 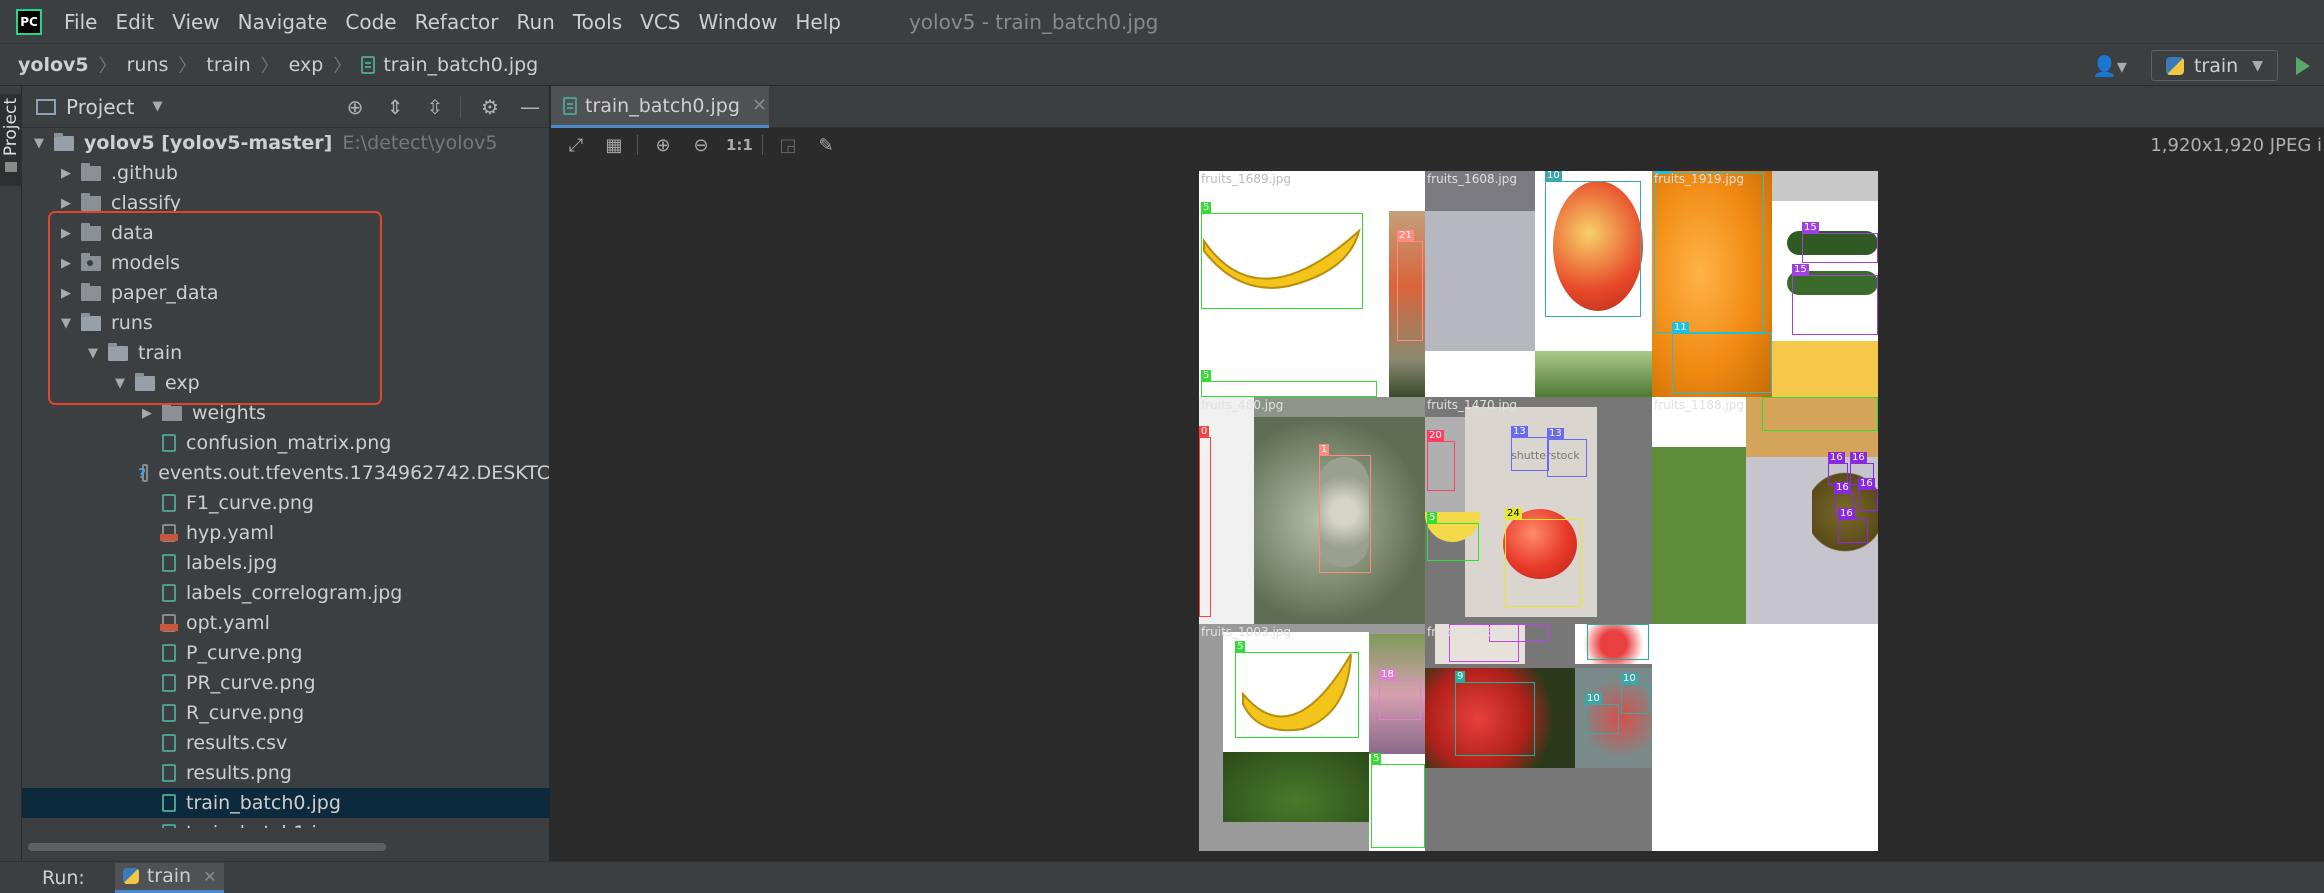 I want to click on breadcrumb-runs: runs, so click(x=148, y=65).